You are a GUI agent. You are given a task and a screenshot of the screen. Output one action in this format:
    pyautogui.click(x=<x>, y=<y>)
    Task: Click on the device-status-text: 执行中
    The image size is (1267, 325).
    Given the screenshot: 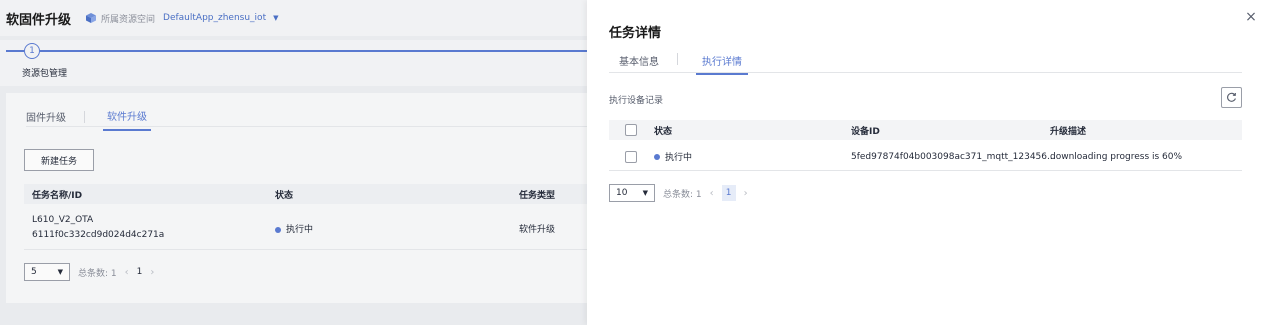 What is the action you would take?
    pyautogui.click(x=679, y=158)
    